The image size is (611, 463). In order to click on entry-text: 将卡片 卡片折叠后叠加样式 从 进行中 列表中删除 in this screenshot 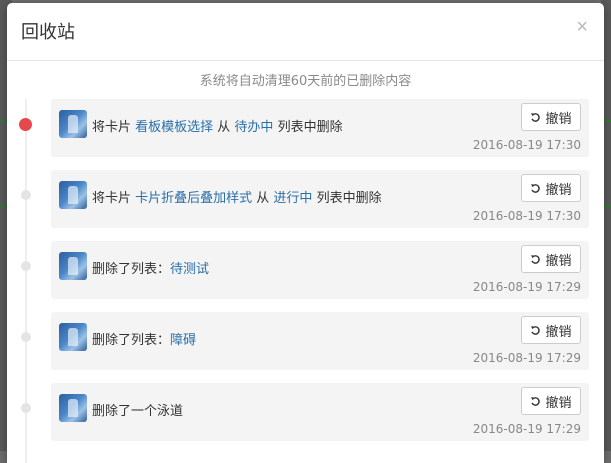, I will do `click(237, 198)`.